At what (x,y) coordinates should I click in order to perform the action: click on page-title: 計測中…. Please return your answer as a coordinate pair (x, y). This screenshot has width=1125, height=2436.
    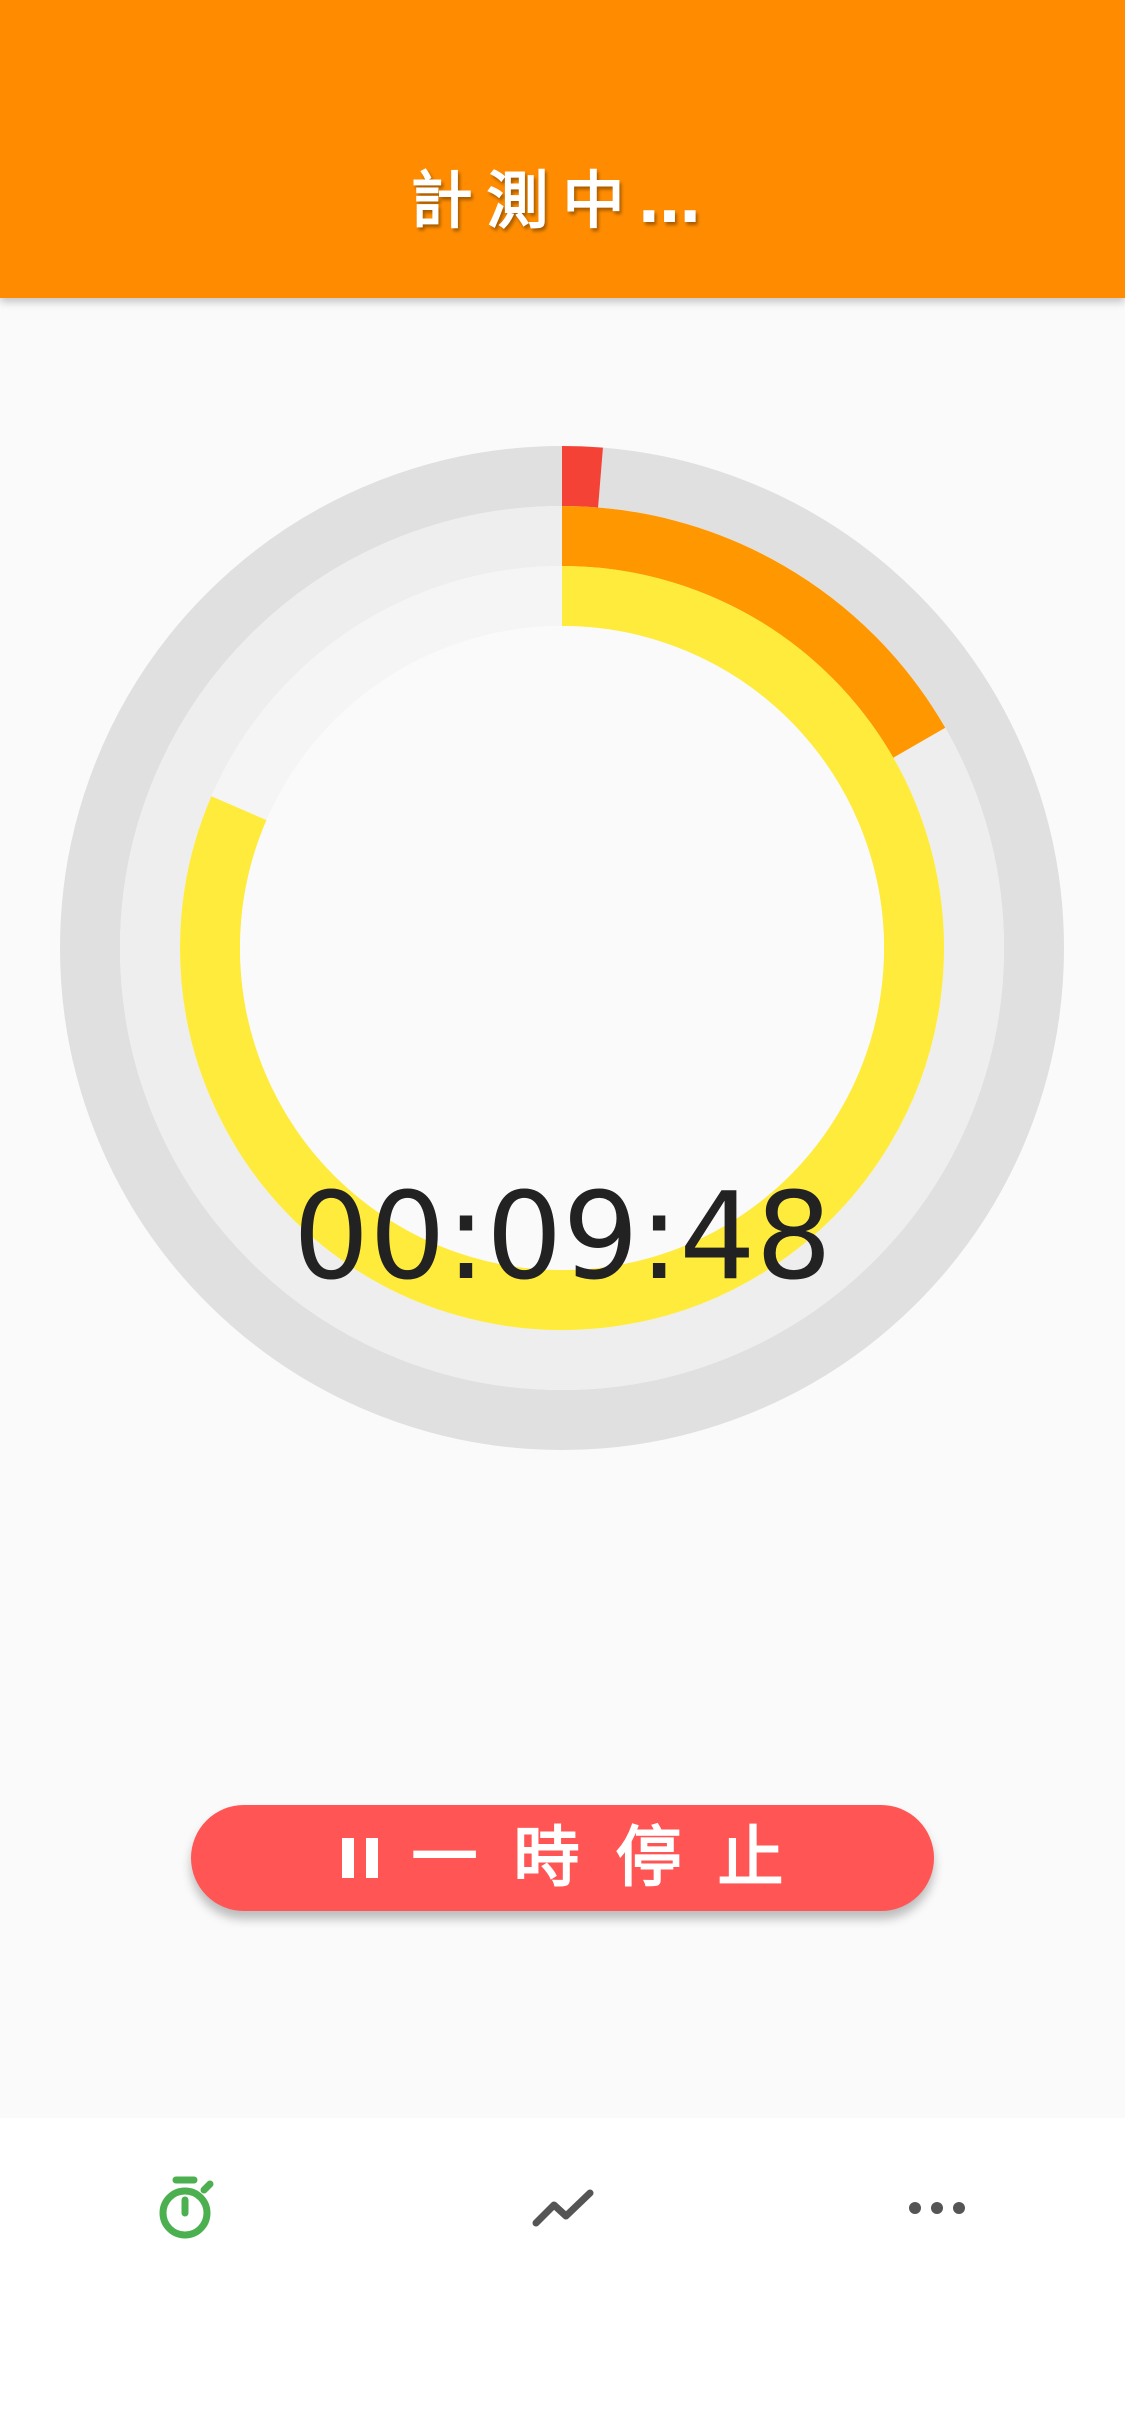
    Looking at the image, I should click on (562, 200).